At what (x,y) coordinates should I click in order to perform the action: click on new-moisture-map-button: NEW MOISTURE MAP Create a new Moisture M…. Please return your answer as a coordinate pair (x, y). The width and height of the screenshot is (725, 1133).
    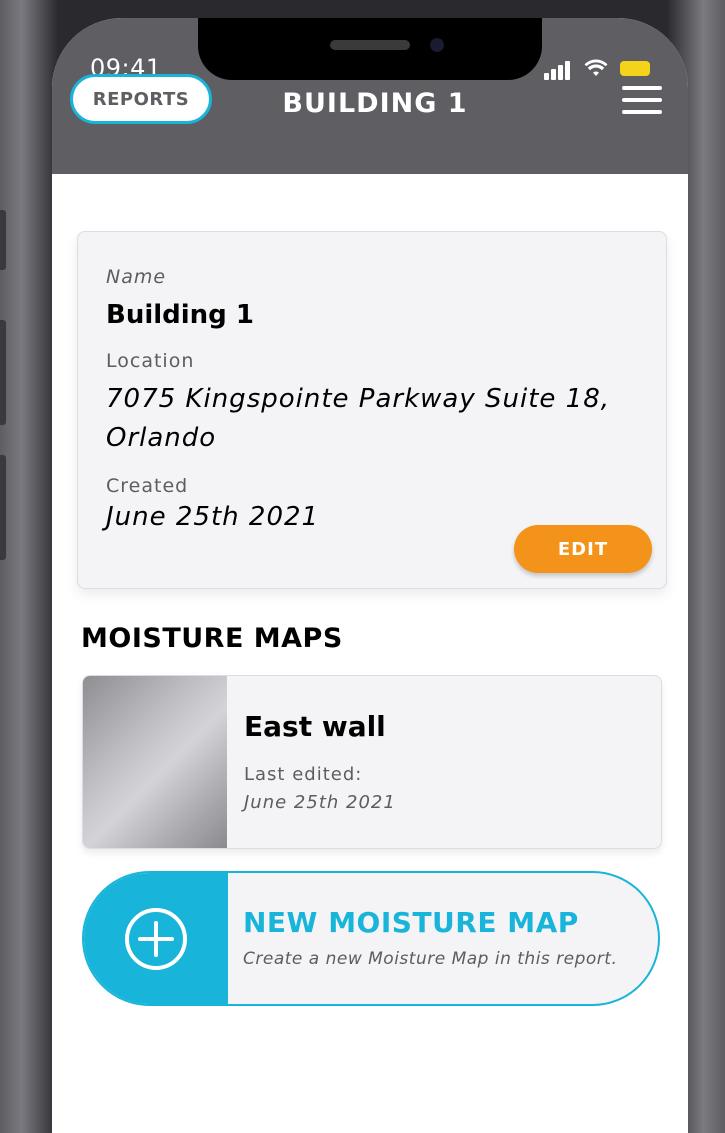
    Looking at the image, I should click on (371, 938).